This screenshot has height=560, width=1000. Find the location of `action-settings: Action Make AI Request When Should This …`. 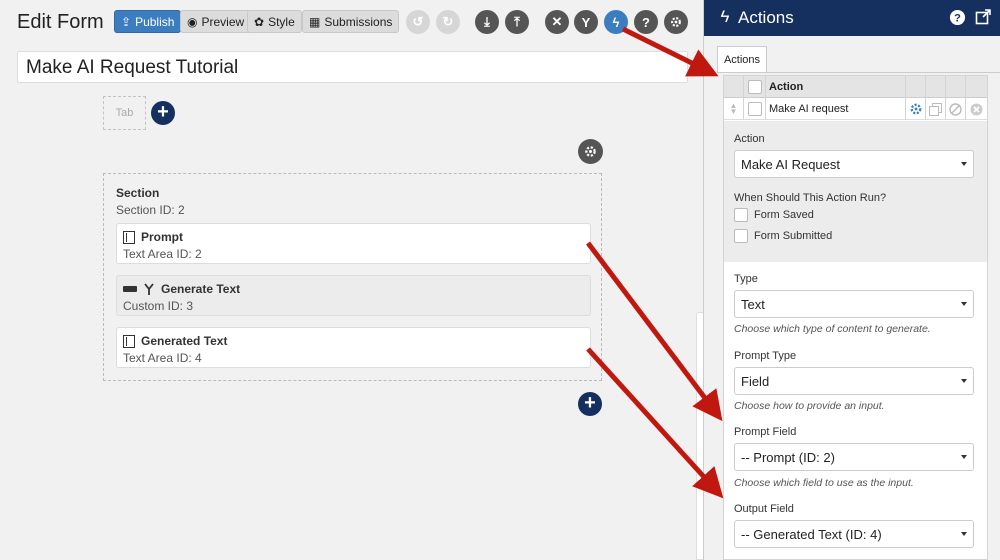

action-settings: Action Make AI Request When Should This … is located at coordinates (855, 191).